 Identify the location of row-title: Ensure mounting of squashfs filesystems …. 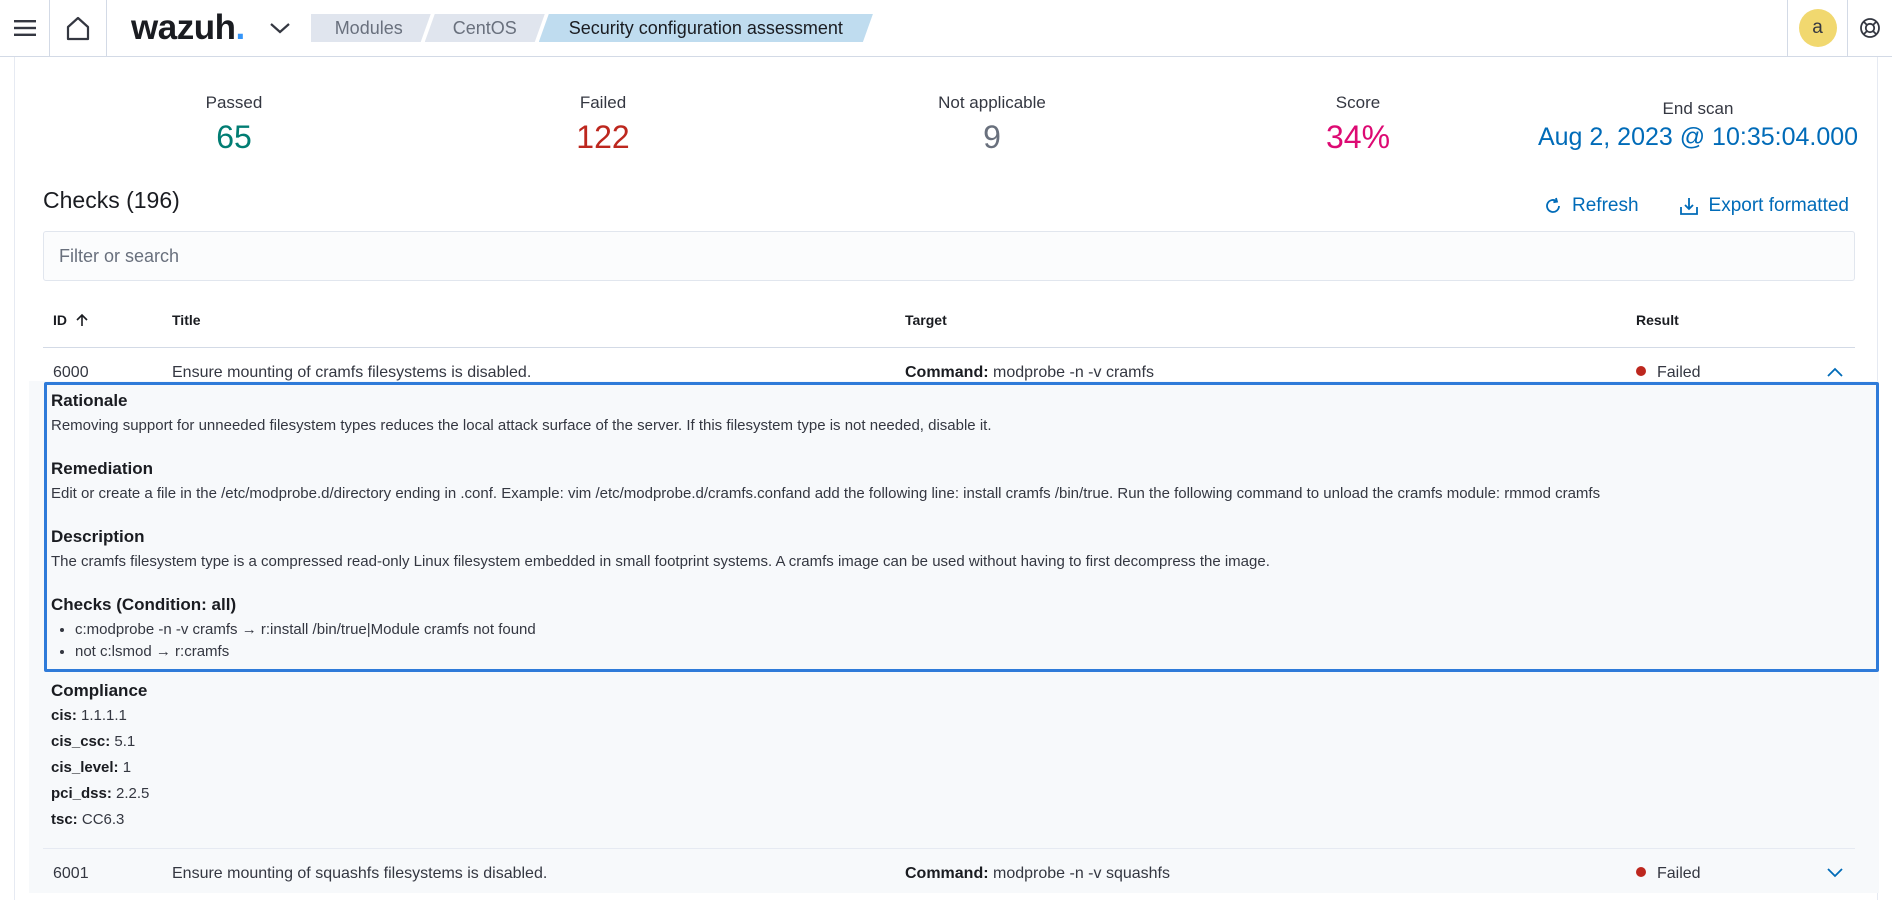
(360, 873).